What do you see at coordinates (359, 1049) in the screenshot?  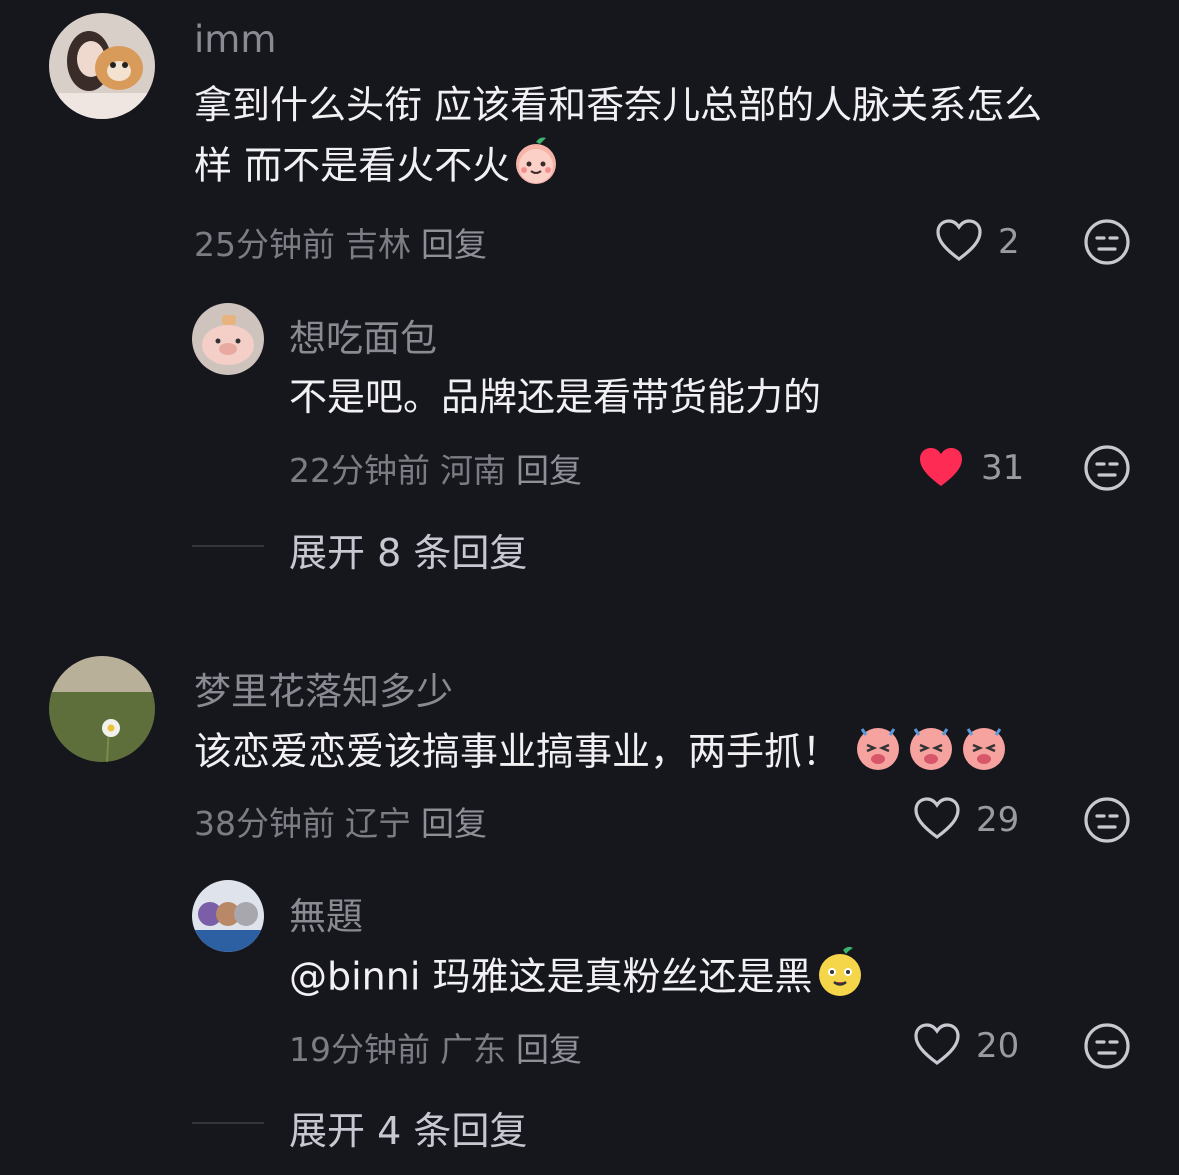 I see `comment-time: 19分钟前` at bounding box center [359, 1049].